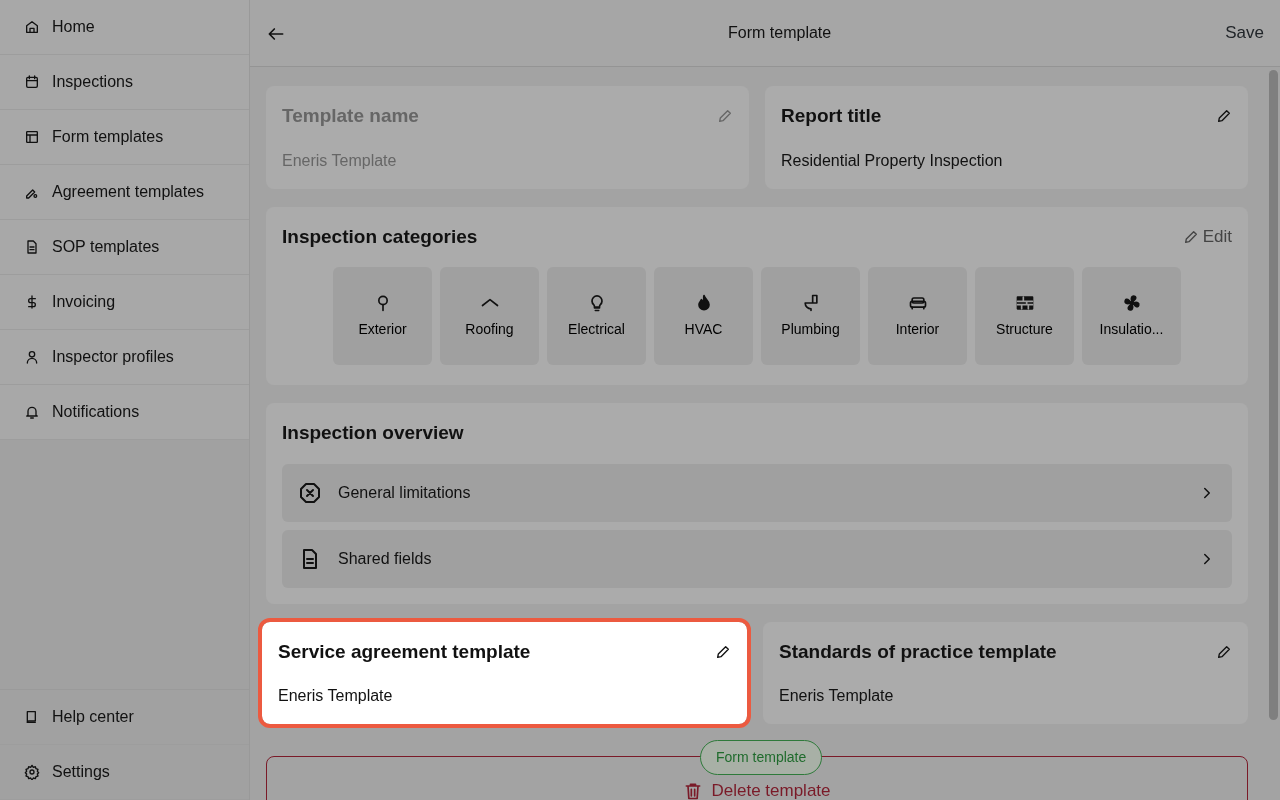 This screenshot has width=1280, height=800. What do you see at coordinates (310, 492) in the screenshot?
I see `octagon-x-icon` at bounding box center [310, 492].